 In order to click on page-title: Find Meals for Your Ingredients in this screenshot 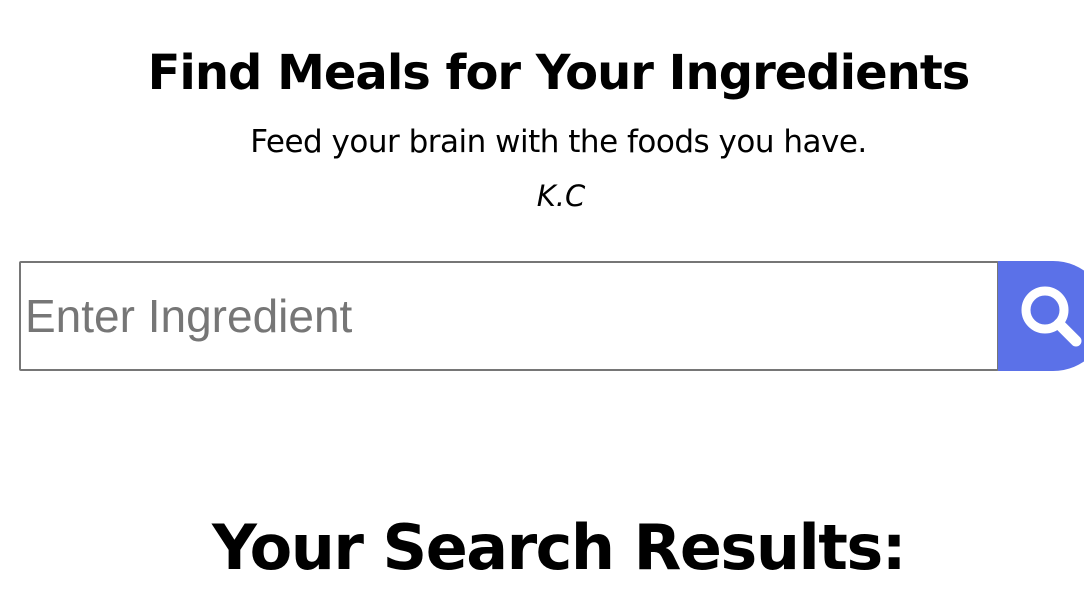, I will do `click(559, 73)`.